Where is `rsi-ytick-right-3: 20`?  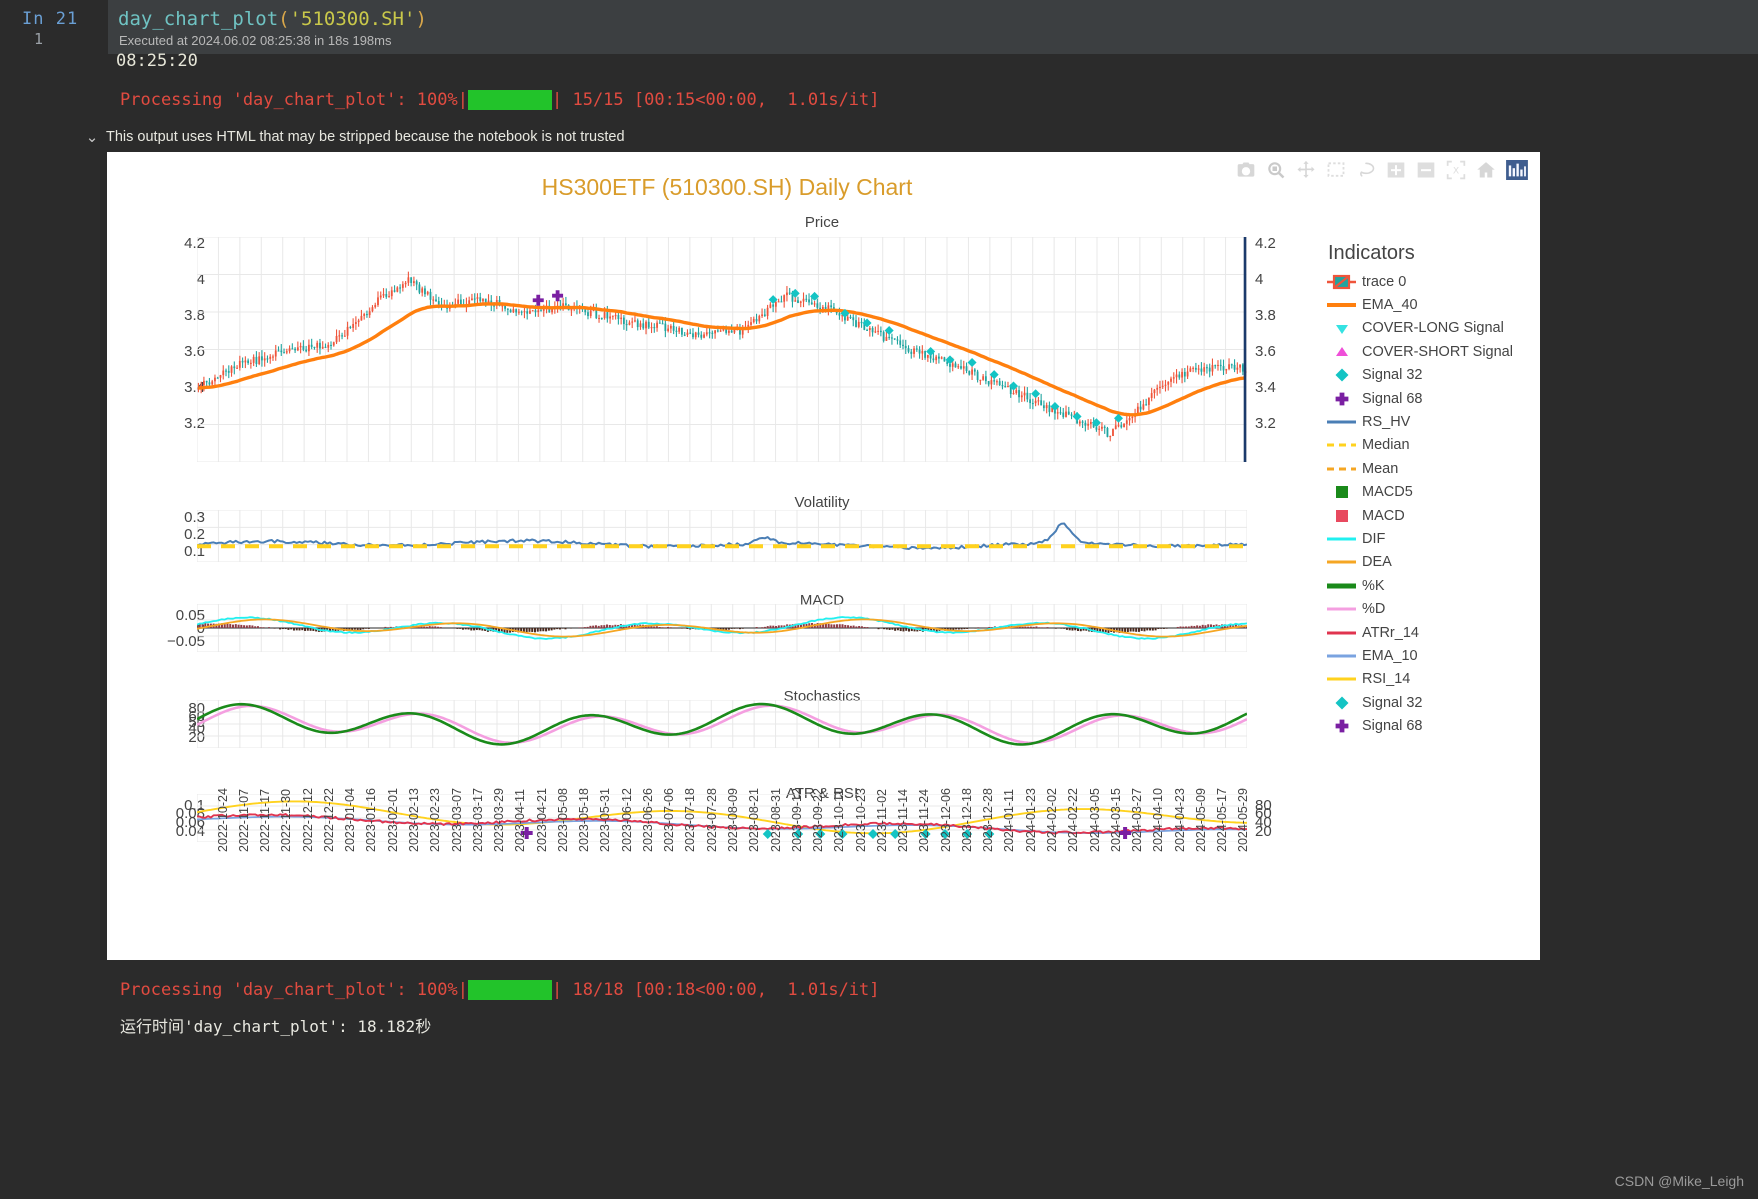
rsi-ytick-right-3: 20 is located at coordinates (1263, 831).